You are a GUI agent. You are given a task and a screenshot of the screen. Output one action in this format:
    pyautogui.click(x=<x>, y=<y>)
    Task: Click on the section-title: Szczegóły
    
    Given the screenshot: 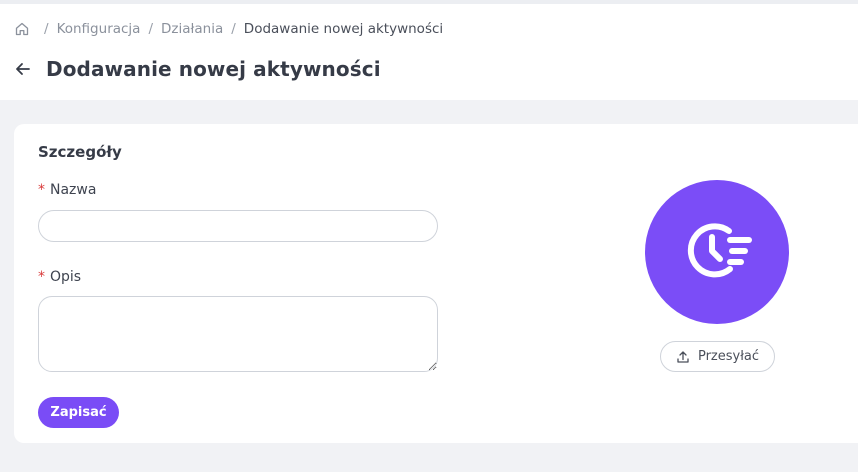 What is the action you would take?
    pyautogui.click(x=80, y=152)
    